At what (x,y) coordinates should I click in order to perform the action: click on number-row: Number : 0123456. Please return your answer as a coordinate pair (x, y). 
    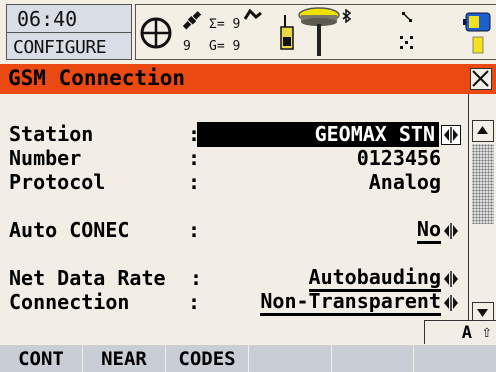
    Looking at the image, I should click on (234, 159).